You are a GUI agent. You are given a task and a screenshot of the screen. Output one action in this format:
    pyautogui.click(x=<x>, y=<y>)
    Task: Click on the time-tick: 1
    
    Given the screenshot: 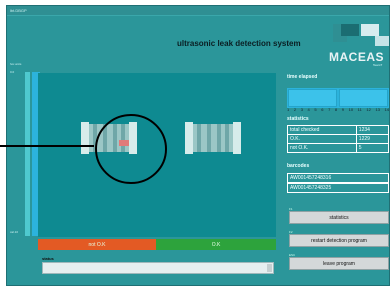 What is the action you would take?
    pyautogui.click(x=288, y=109)
    